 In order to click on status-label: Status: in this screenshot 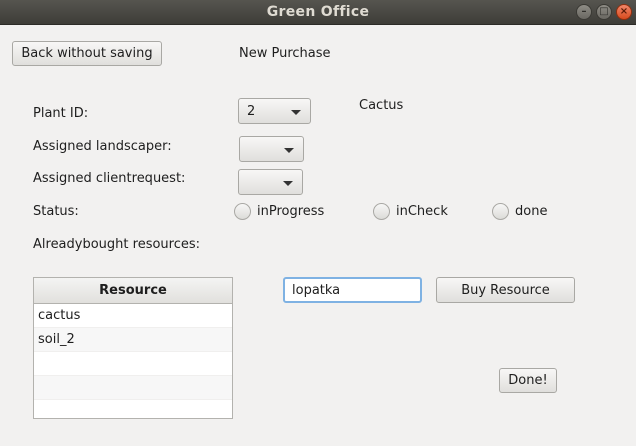, I will do `click(56, 211)`.